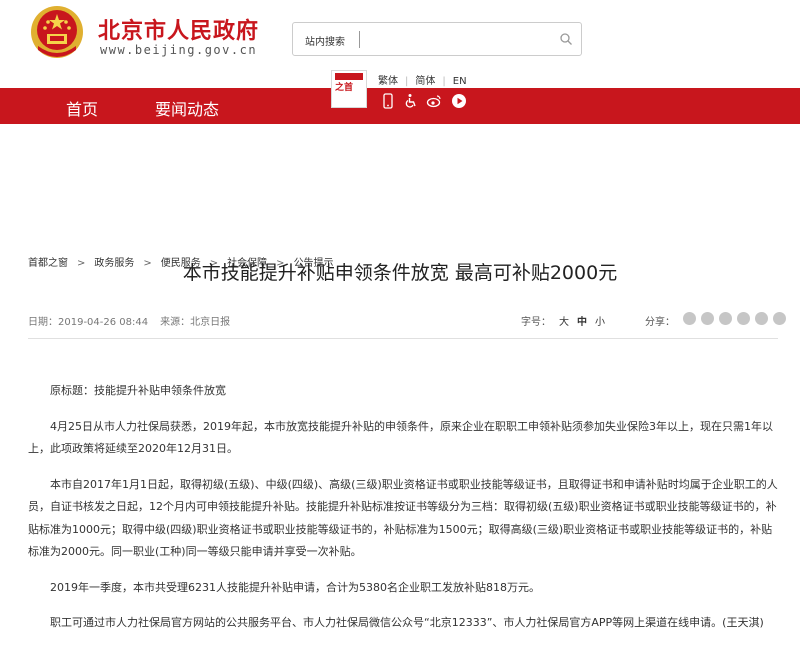 This screenshot has height=648, width=800. I want to click on logo-text: 之首, so click(344, 86).